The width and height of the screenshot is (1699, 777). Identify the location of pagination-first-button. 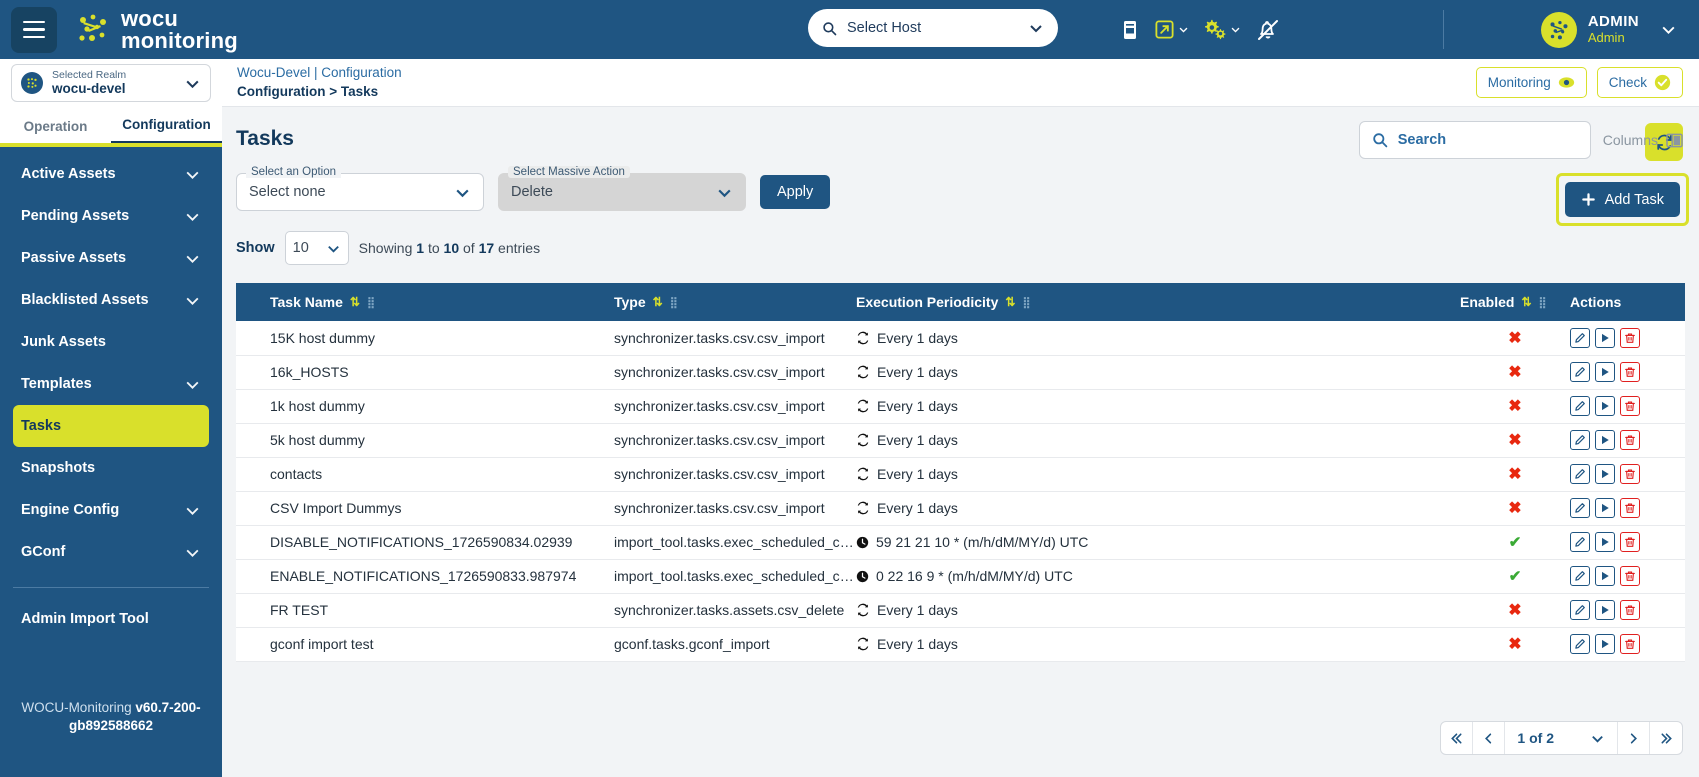
(1457, 738).